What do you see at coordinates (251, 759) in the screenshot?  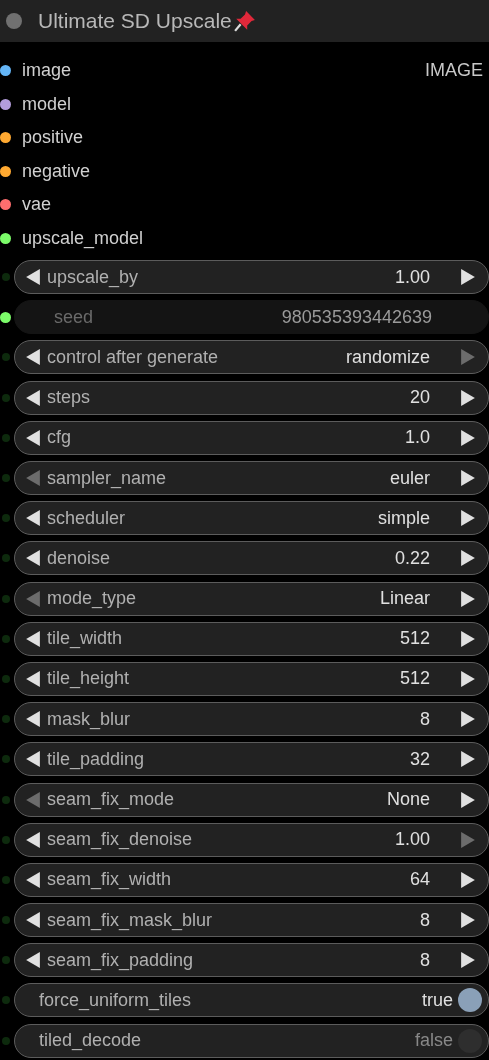 I see `number-widget: tile_padding 32` at bounding box center [251, 759].